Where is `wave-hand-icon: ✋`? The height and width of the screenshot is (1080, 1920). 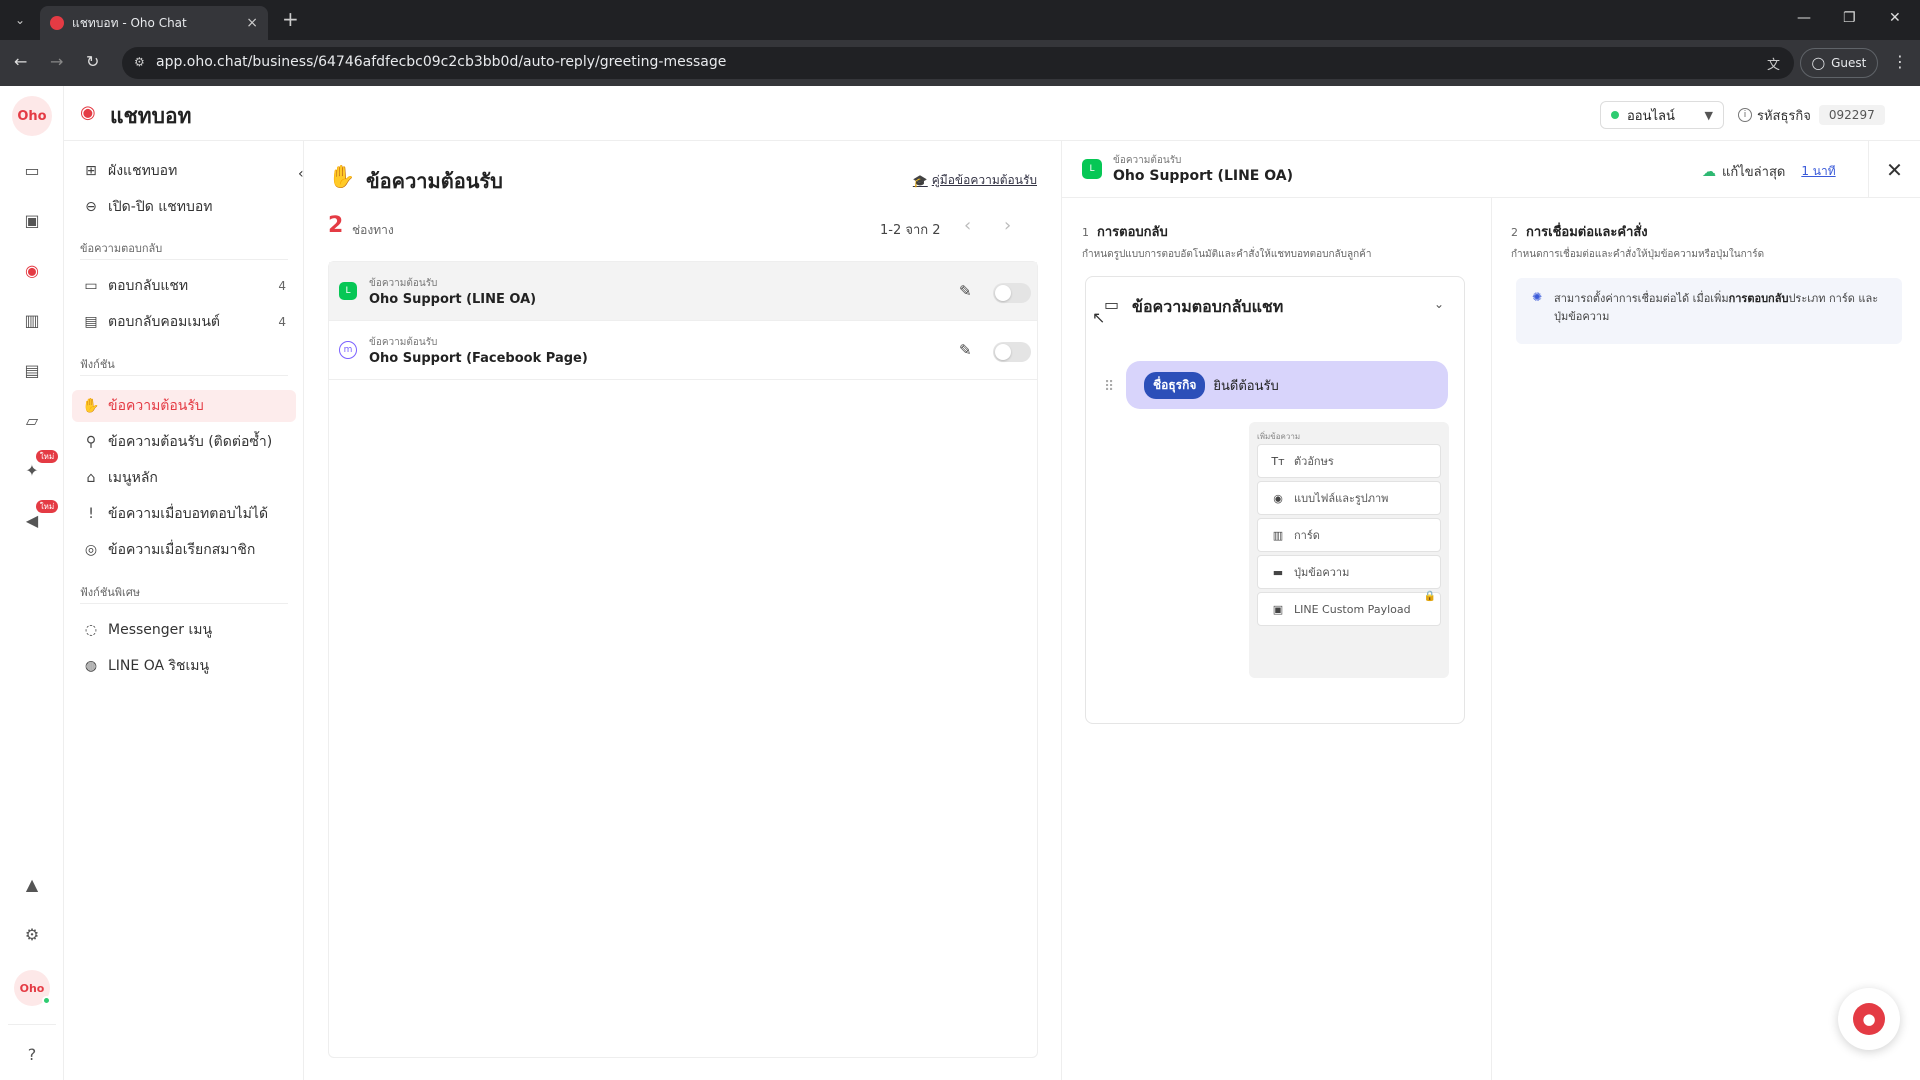 wave-hand-icon: ✋ is located at coordinates (342, 177).